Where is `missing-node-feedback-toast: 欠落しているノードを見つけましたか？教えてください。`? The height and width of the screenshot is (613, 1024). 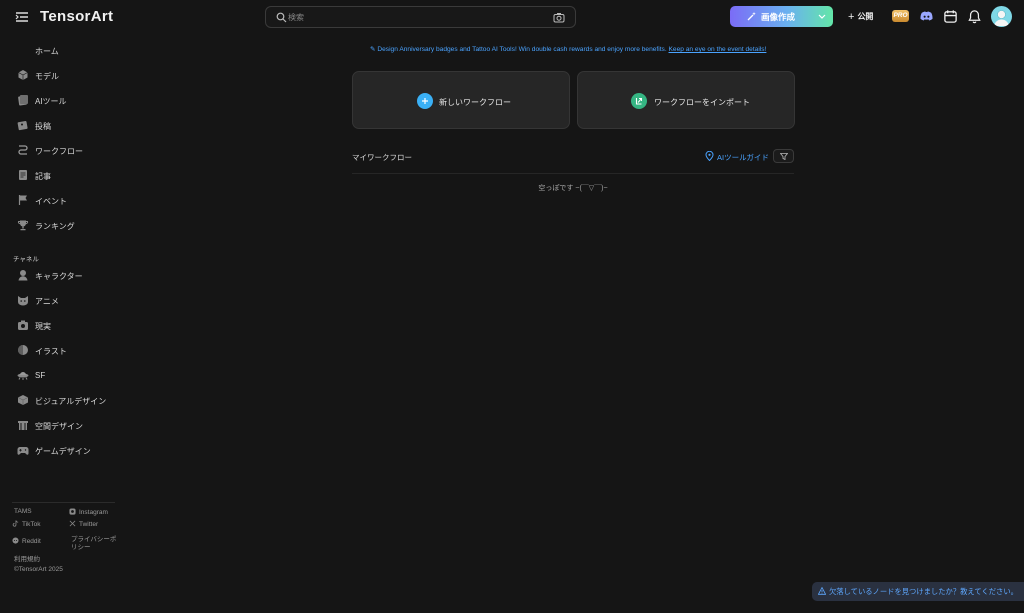 missing-node-feedback-toast: 欠落しているノードを見つけましたか？教えてください。 is located at coordinates (918, 591).